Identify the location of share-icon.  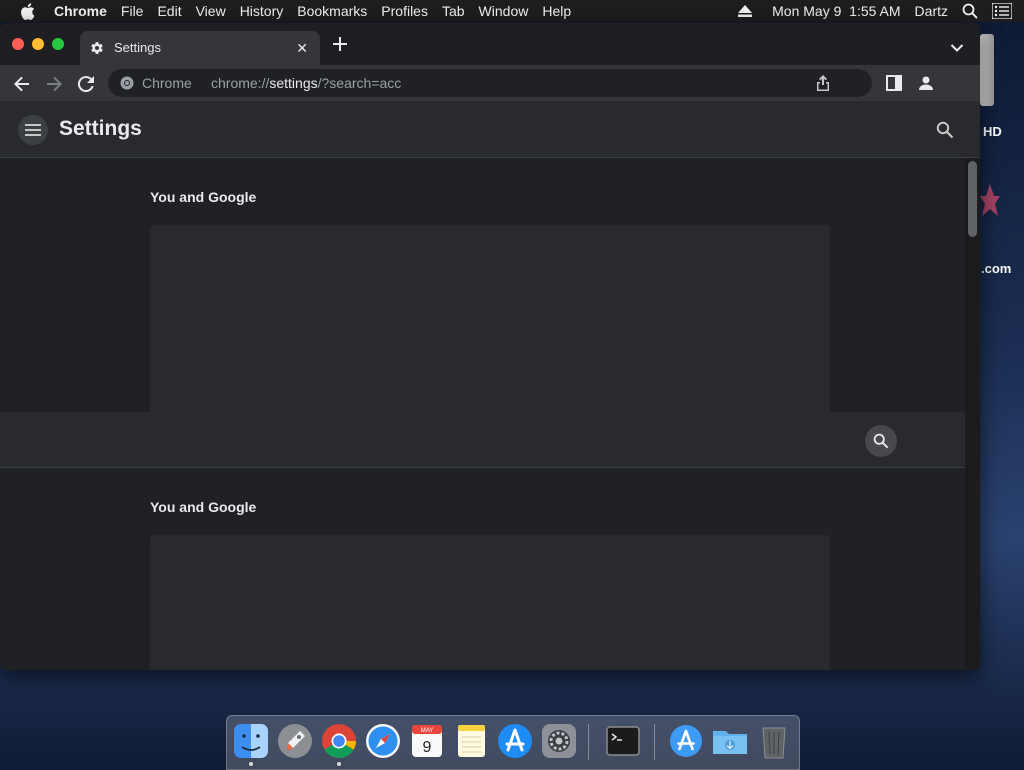
(823, 83).